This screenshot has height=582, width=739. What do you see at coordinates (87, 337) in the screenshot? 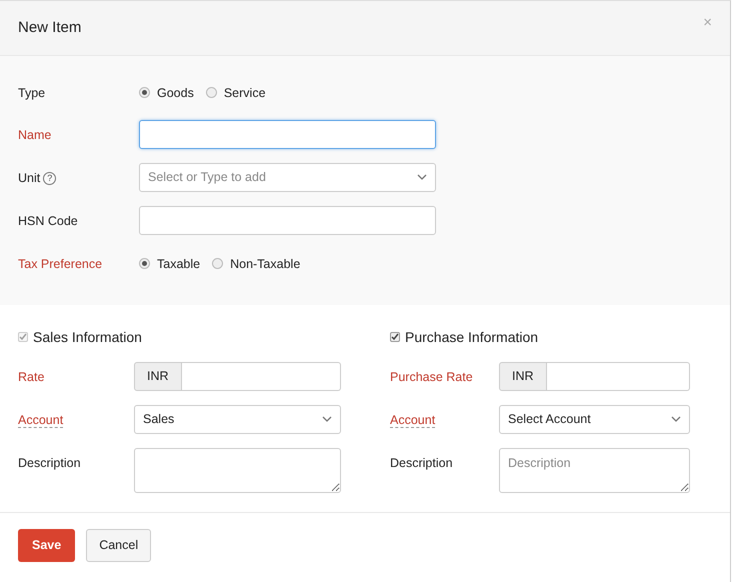
I see `section-title: Sales Information` at bounding box center [87, 337].